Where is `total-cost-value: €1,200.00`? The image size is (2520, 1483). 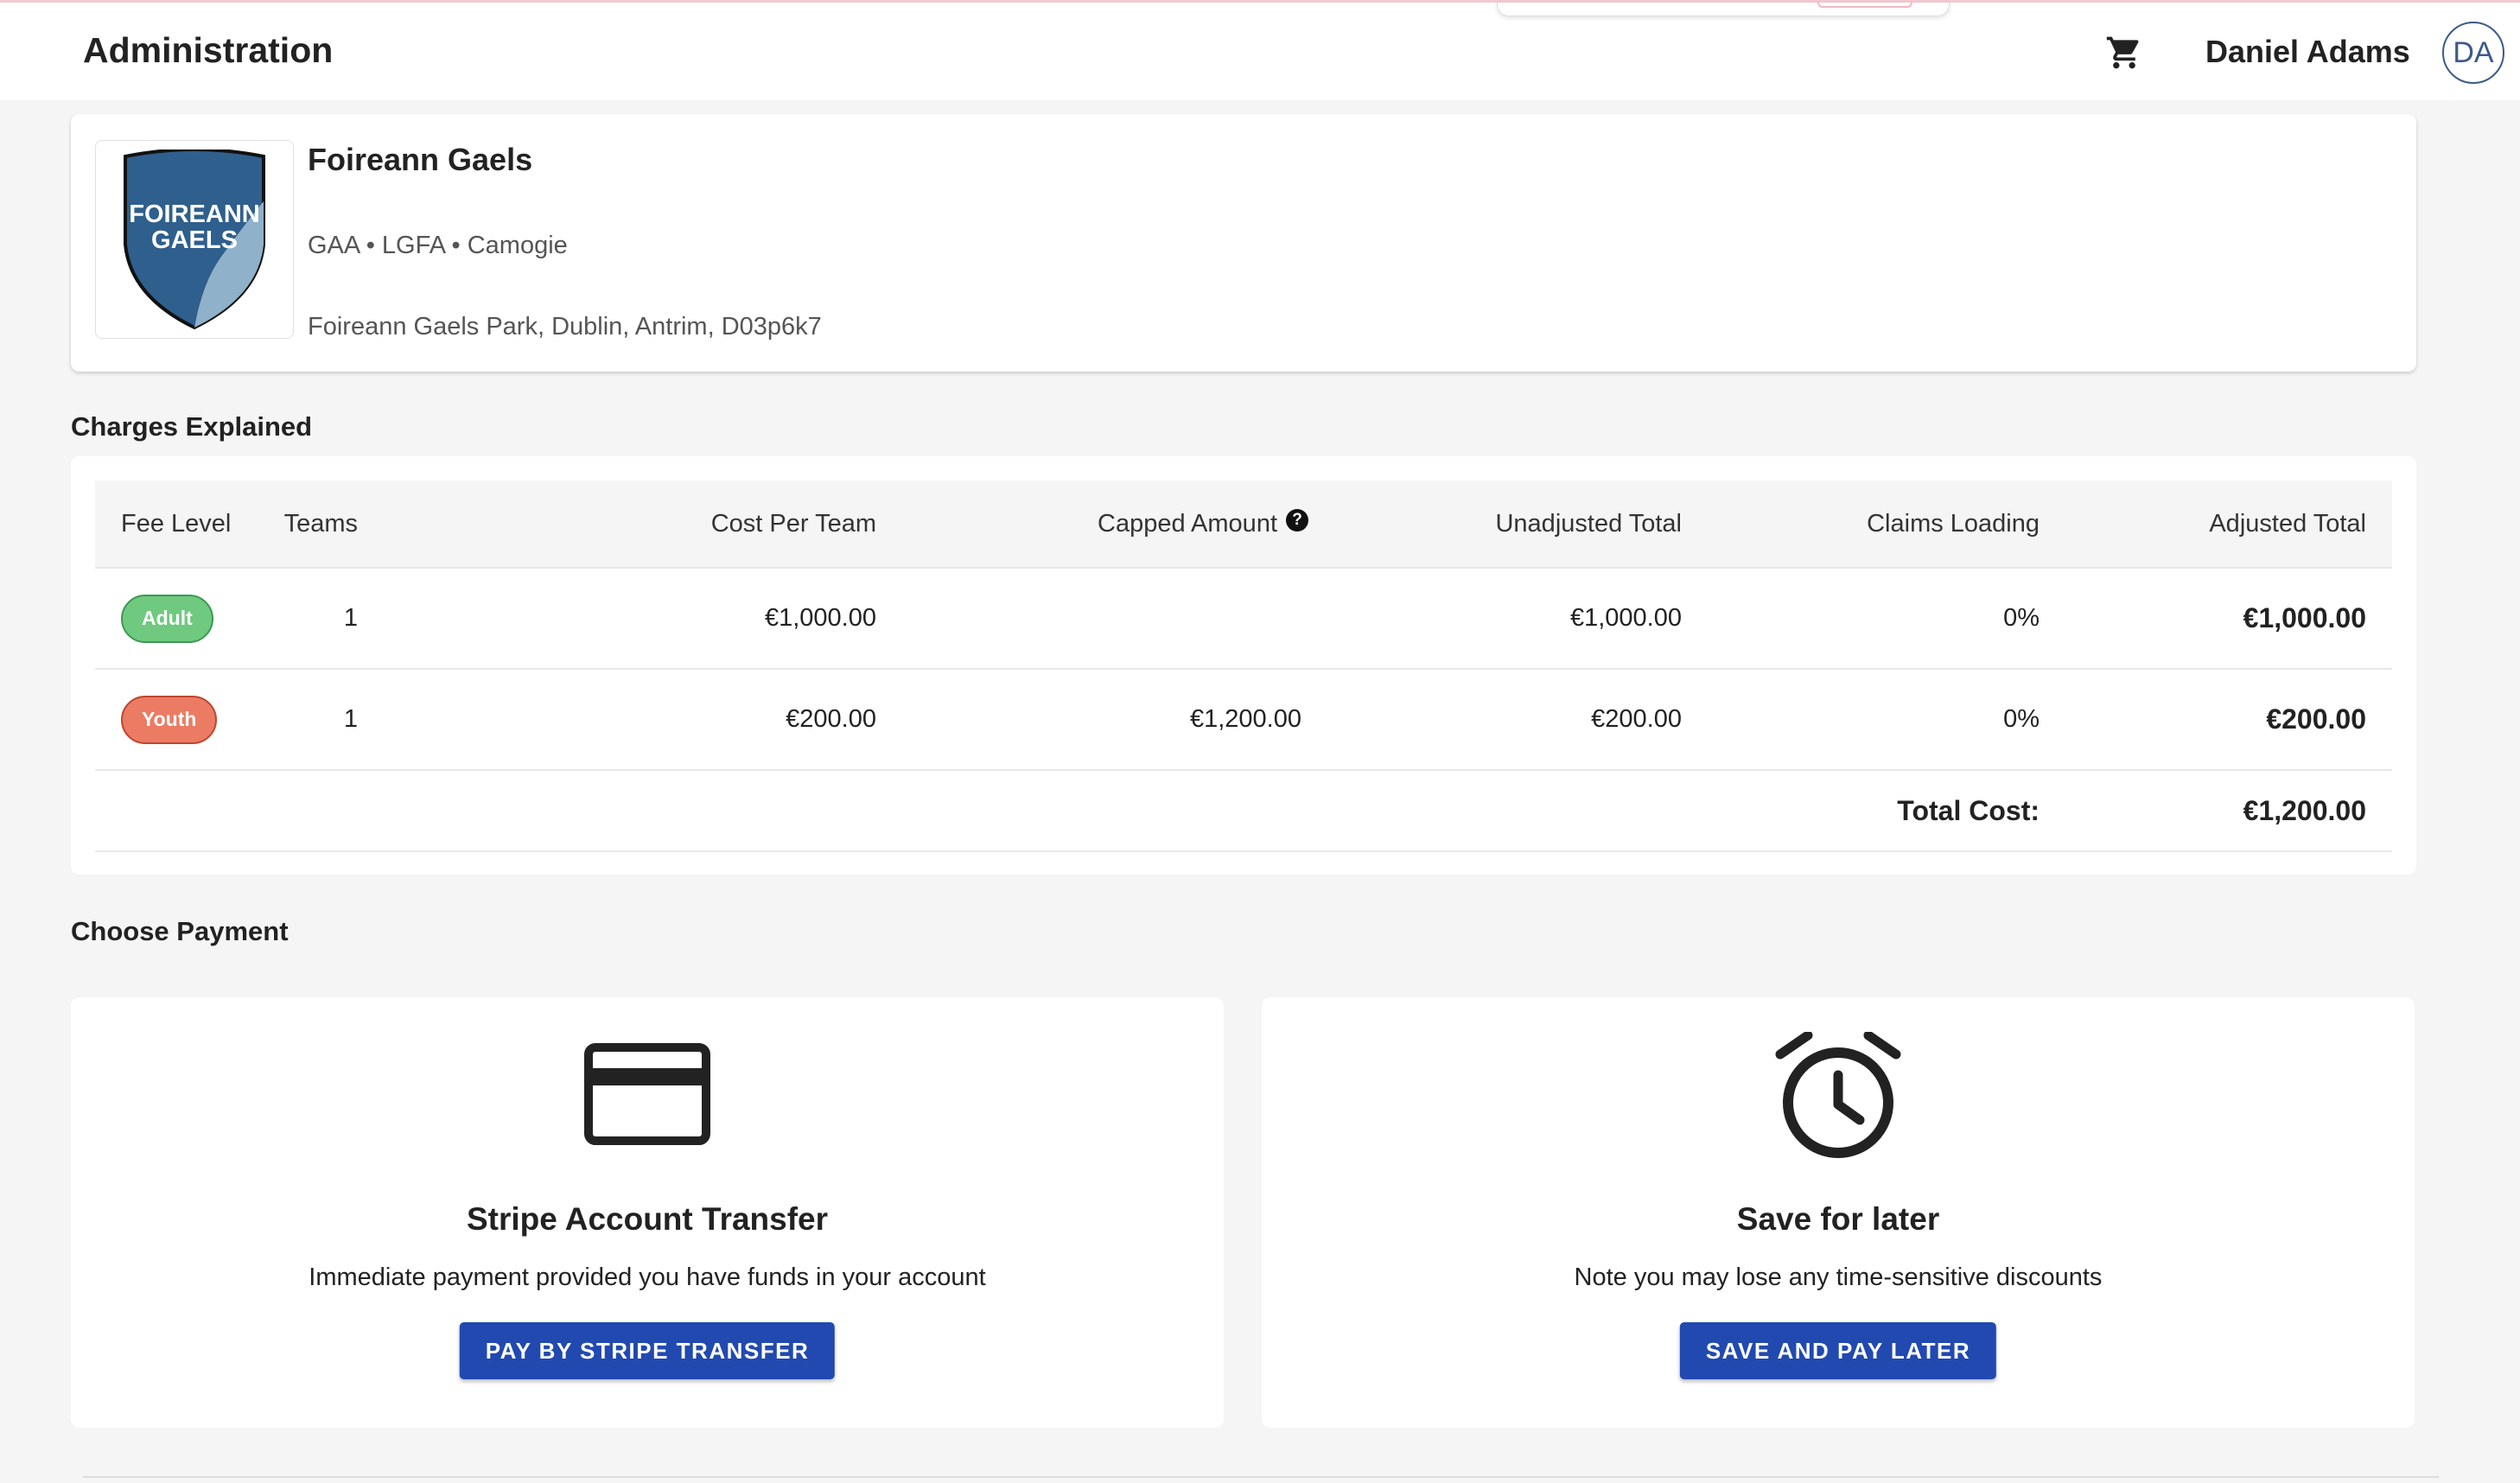
total-cost-value: €1,200.00 is located at coordinates (2304, 810).